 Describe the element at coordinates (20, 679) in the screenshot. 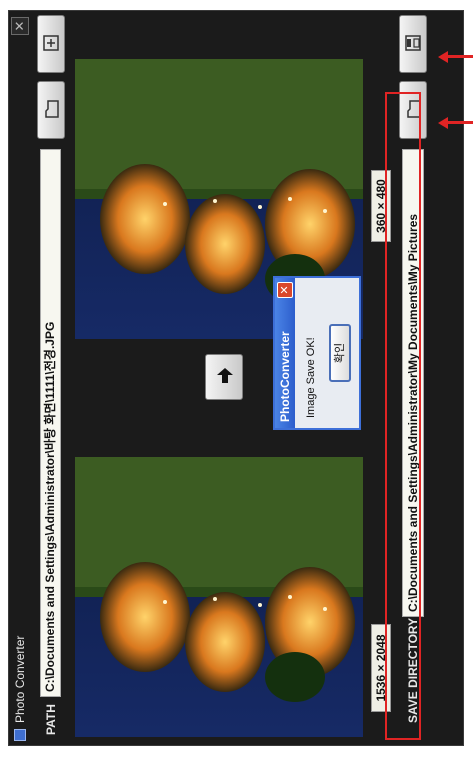

I see `window-title: Photo Converter` at that location.